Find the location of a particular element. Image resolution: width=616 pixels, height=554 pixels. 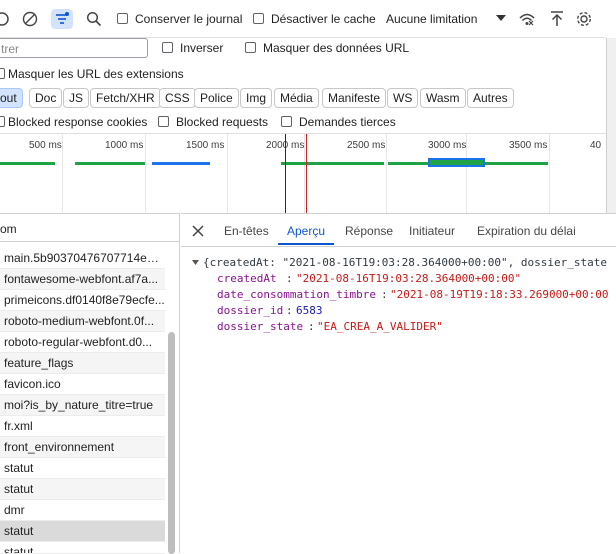

active-tab-indicator is located at coordinates (306, 244).